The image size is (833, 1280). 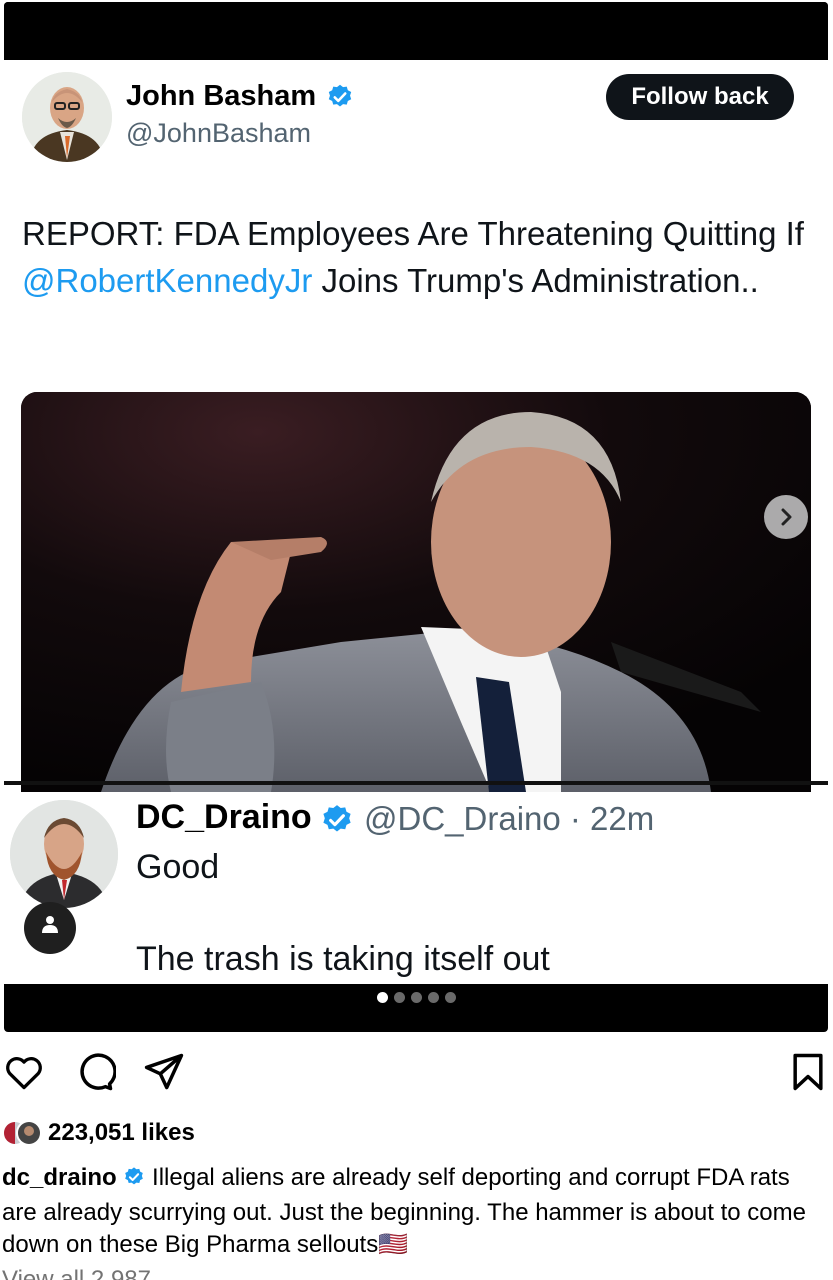 What do you see at coordinates (343, 959) in the screenshot?
I see `reply-text-line2: The trash is taking itself out` at bounding box center [343, 959].